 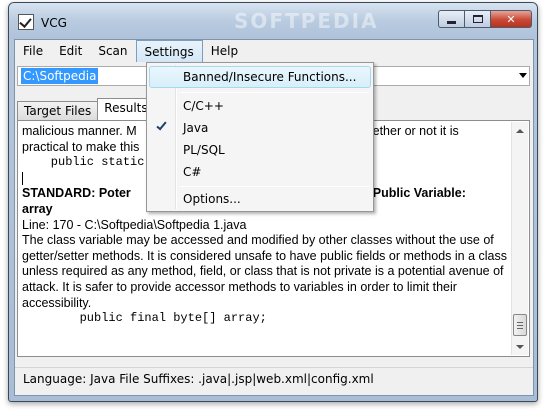 I want to click on scroll-down-button, so click(x=520, y=346).